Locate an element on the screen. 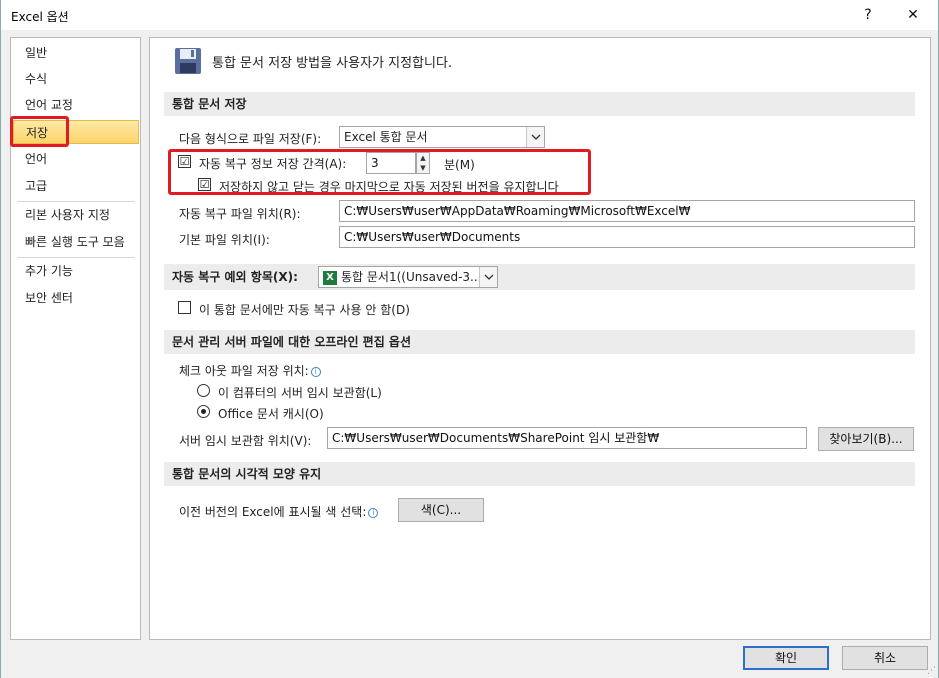  sidebar-item-formulas: 수식 is located at coordinates (76, 79).